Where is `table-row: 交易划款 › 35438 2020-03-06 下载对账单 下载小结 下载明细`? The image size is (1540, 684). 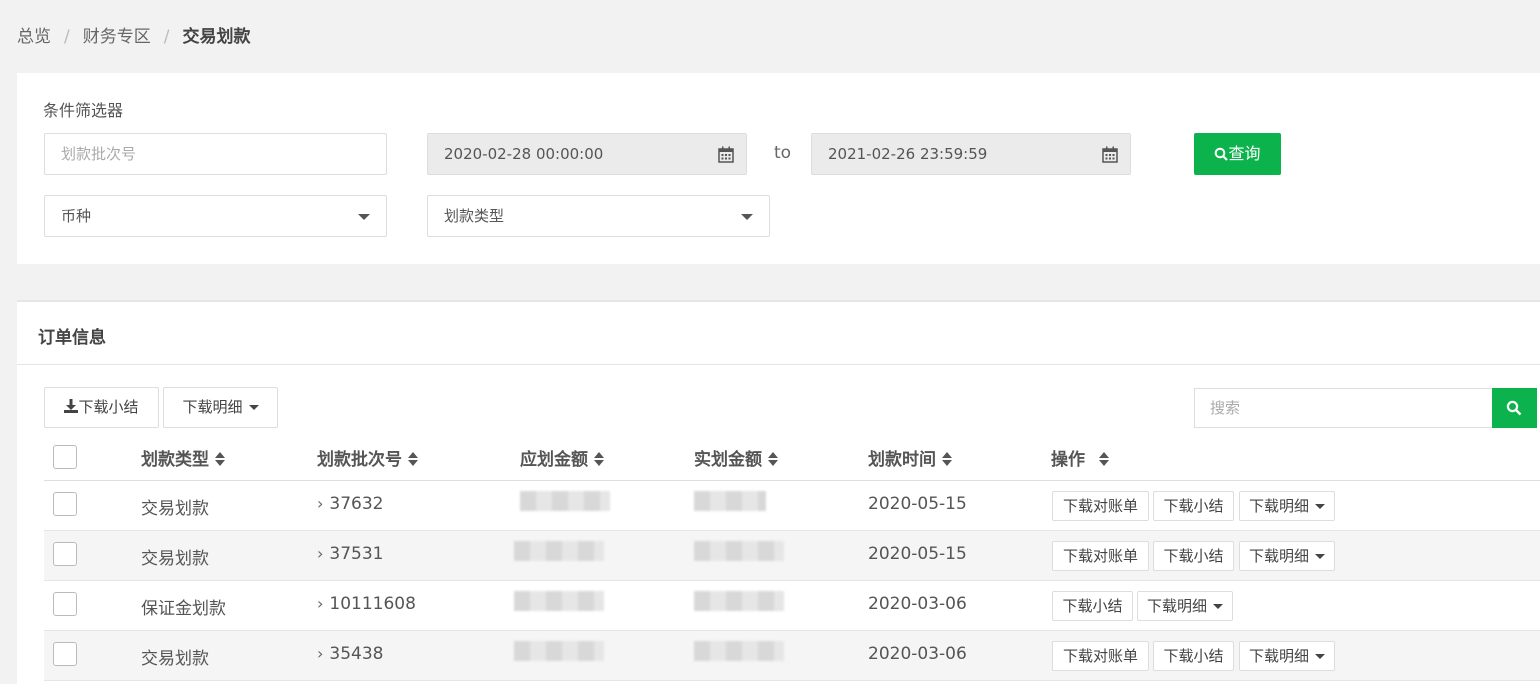 table-row: 交易划款 › 35438 2020-03-06 下载对账单 下载小结 下载明细 is located at coordinates (792, 656).